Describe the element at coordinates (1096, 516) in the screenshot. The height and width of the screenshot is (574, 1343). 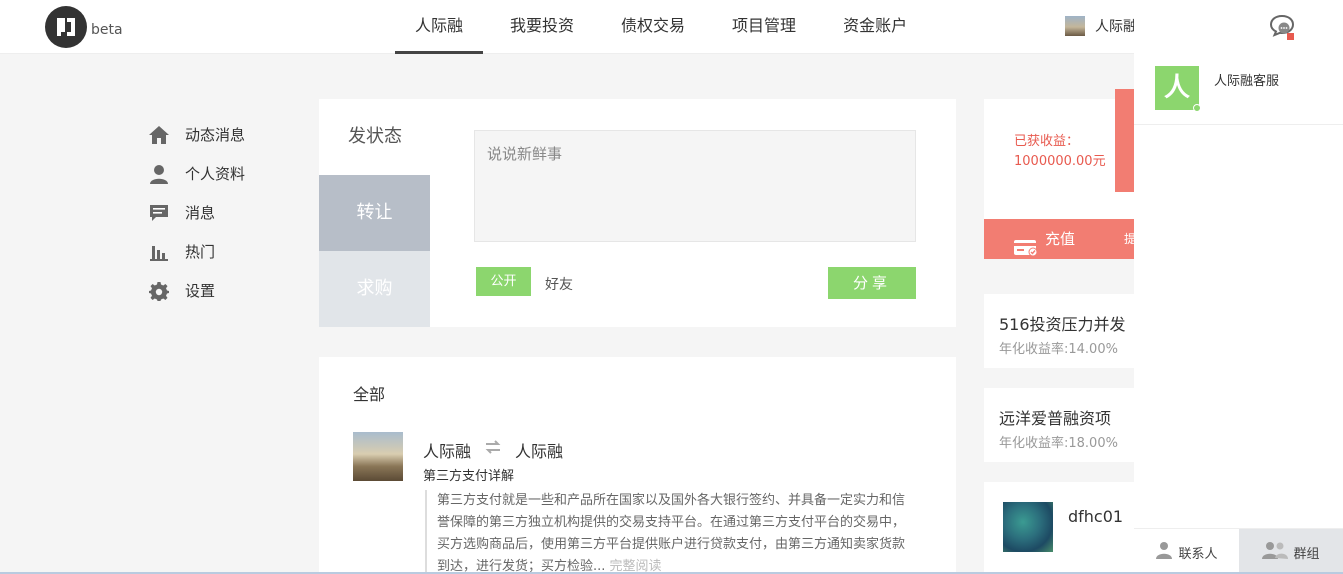
I see `member-name: dfhc01` at that location.